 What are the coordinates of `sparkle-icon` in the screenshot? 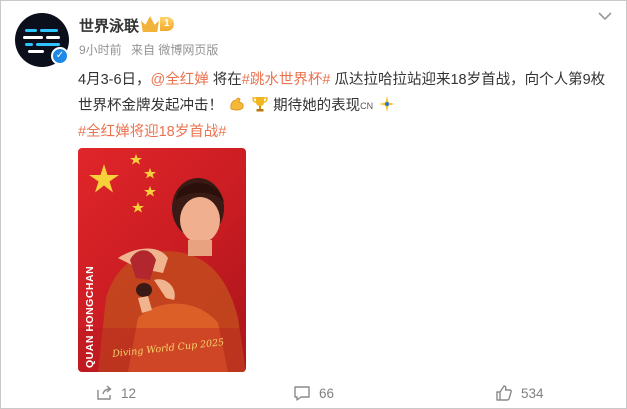 It's located at (387, 104).